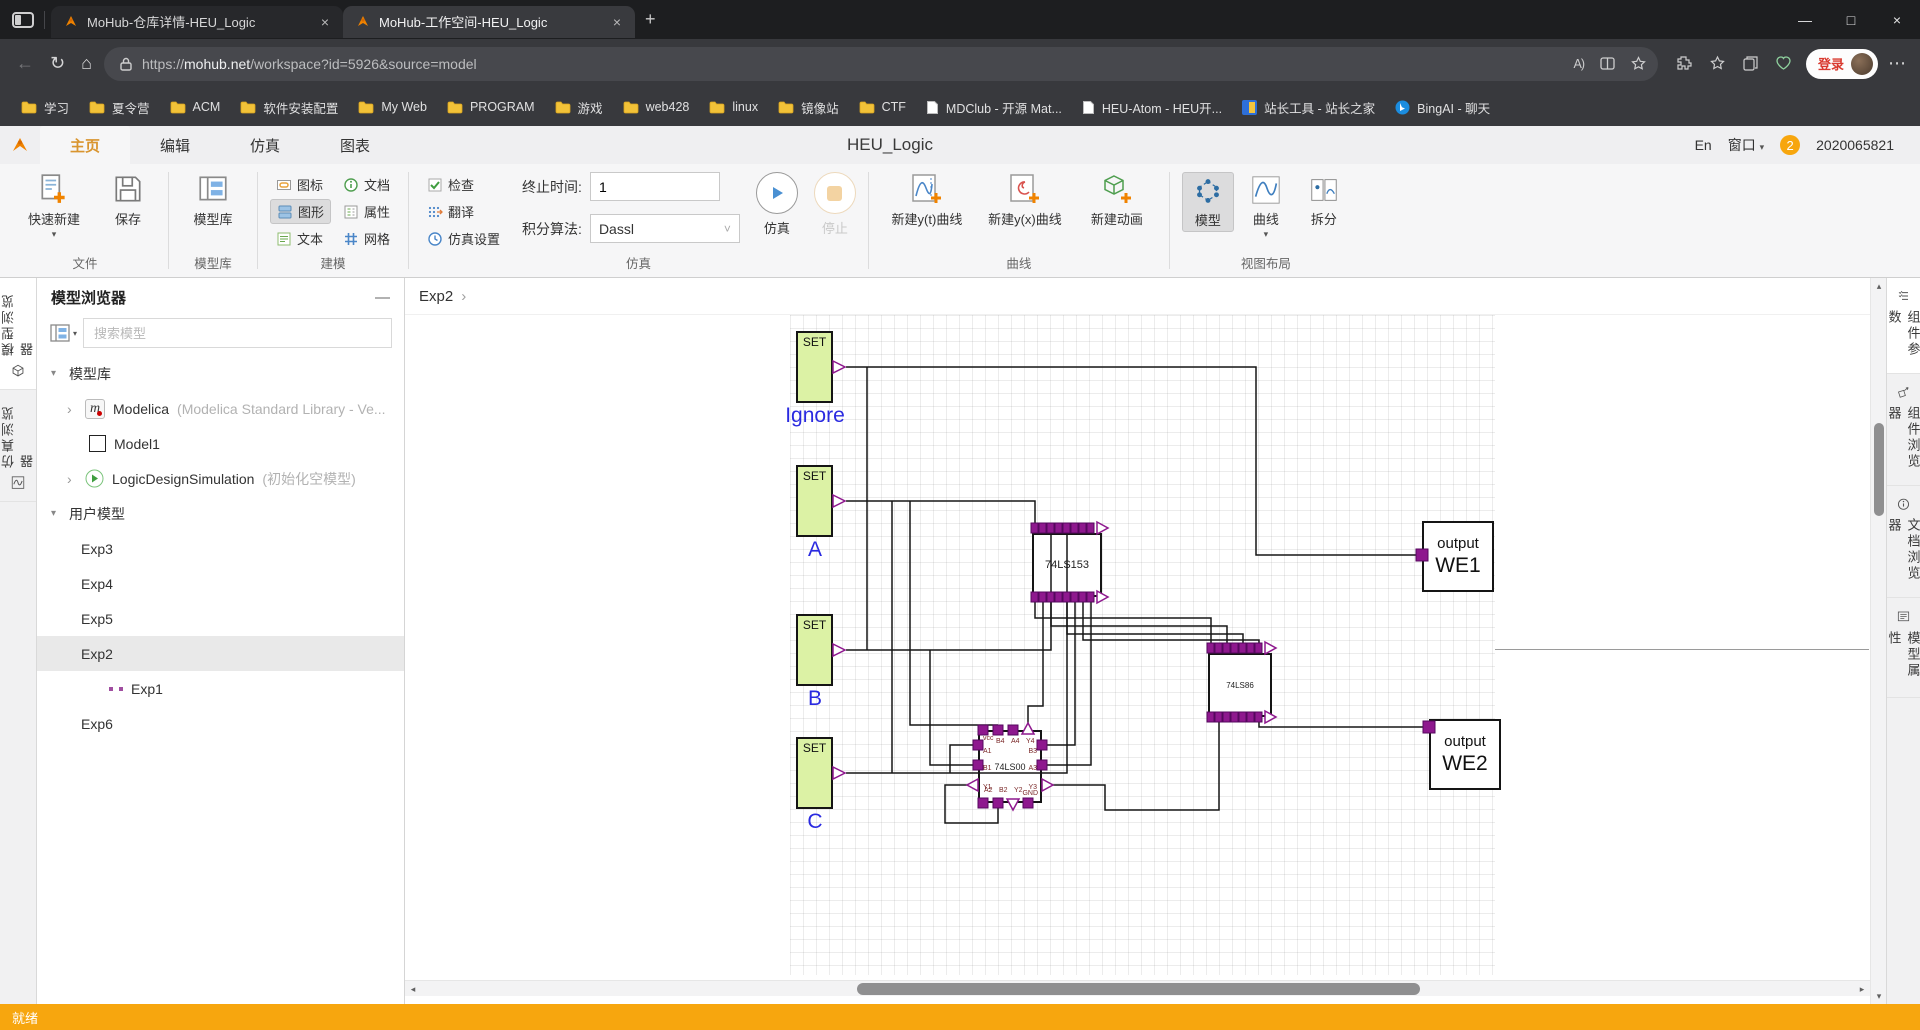 The width and height of the screenshot is (1920, 1030). I want to click on refresh-button: ↻, so click(57, 63).